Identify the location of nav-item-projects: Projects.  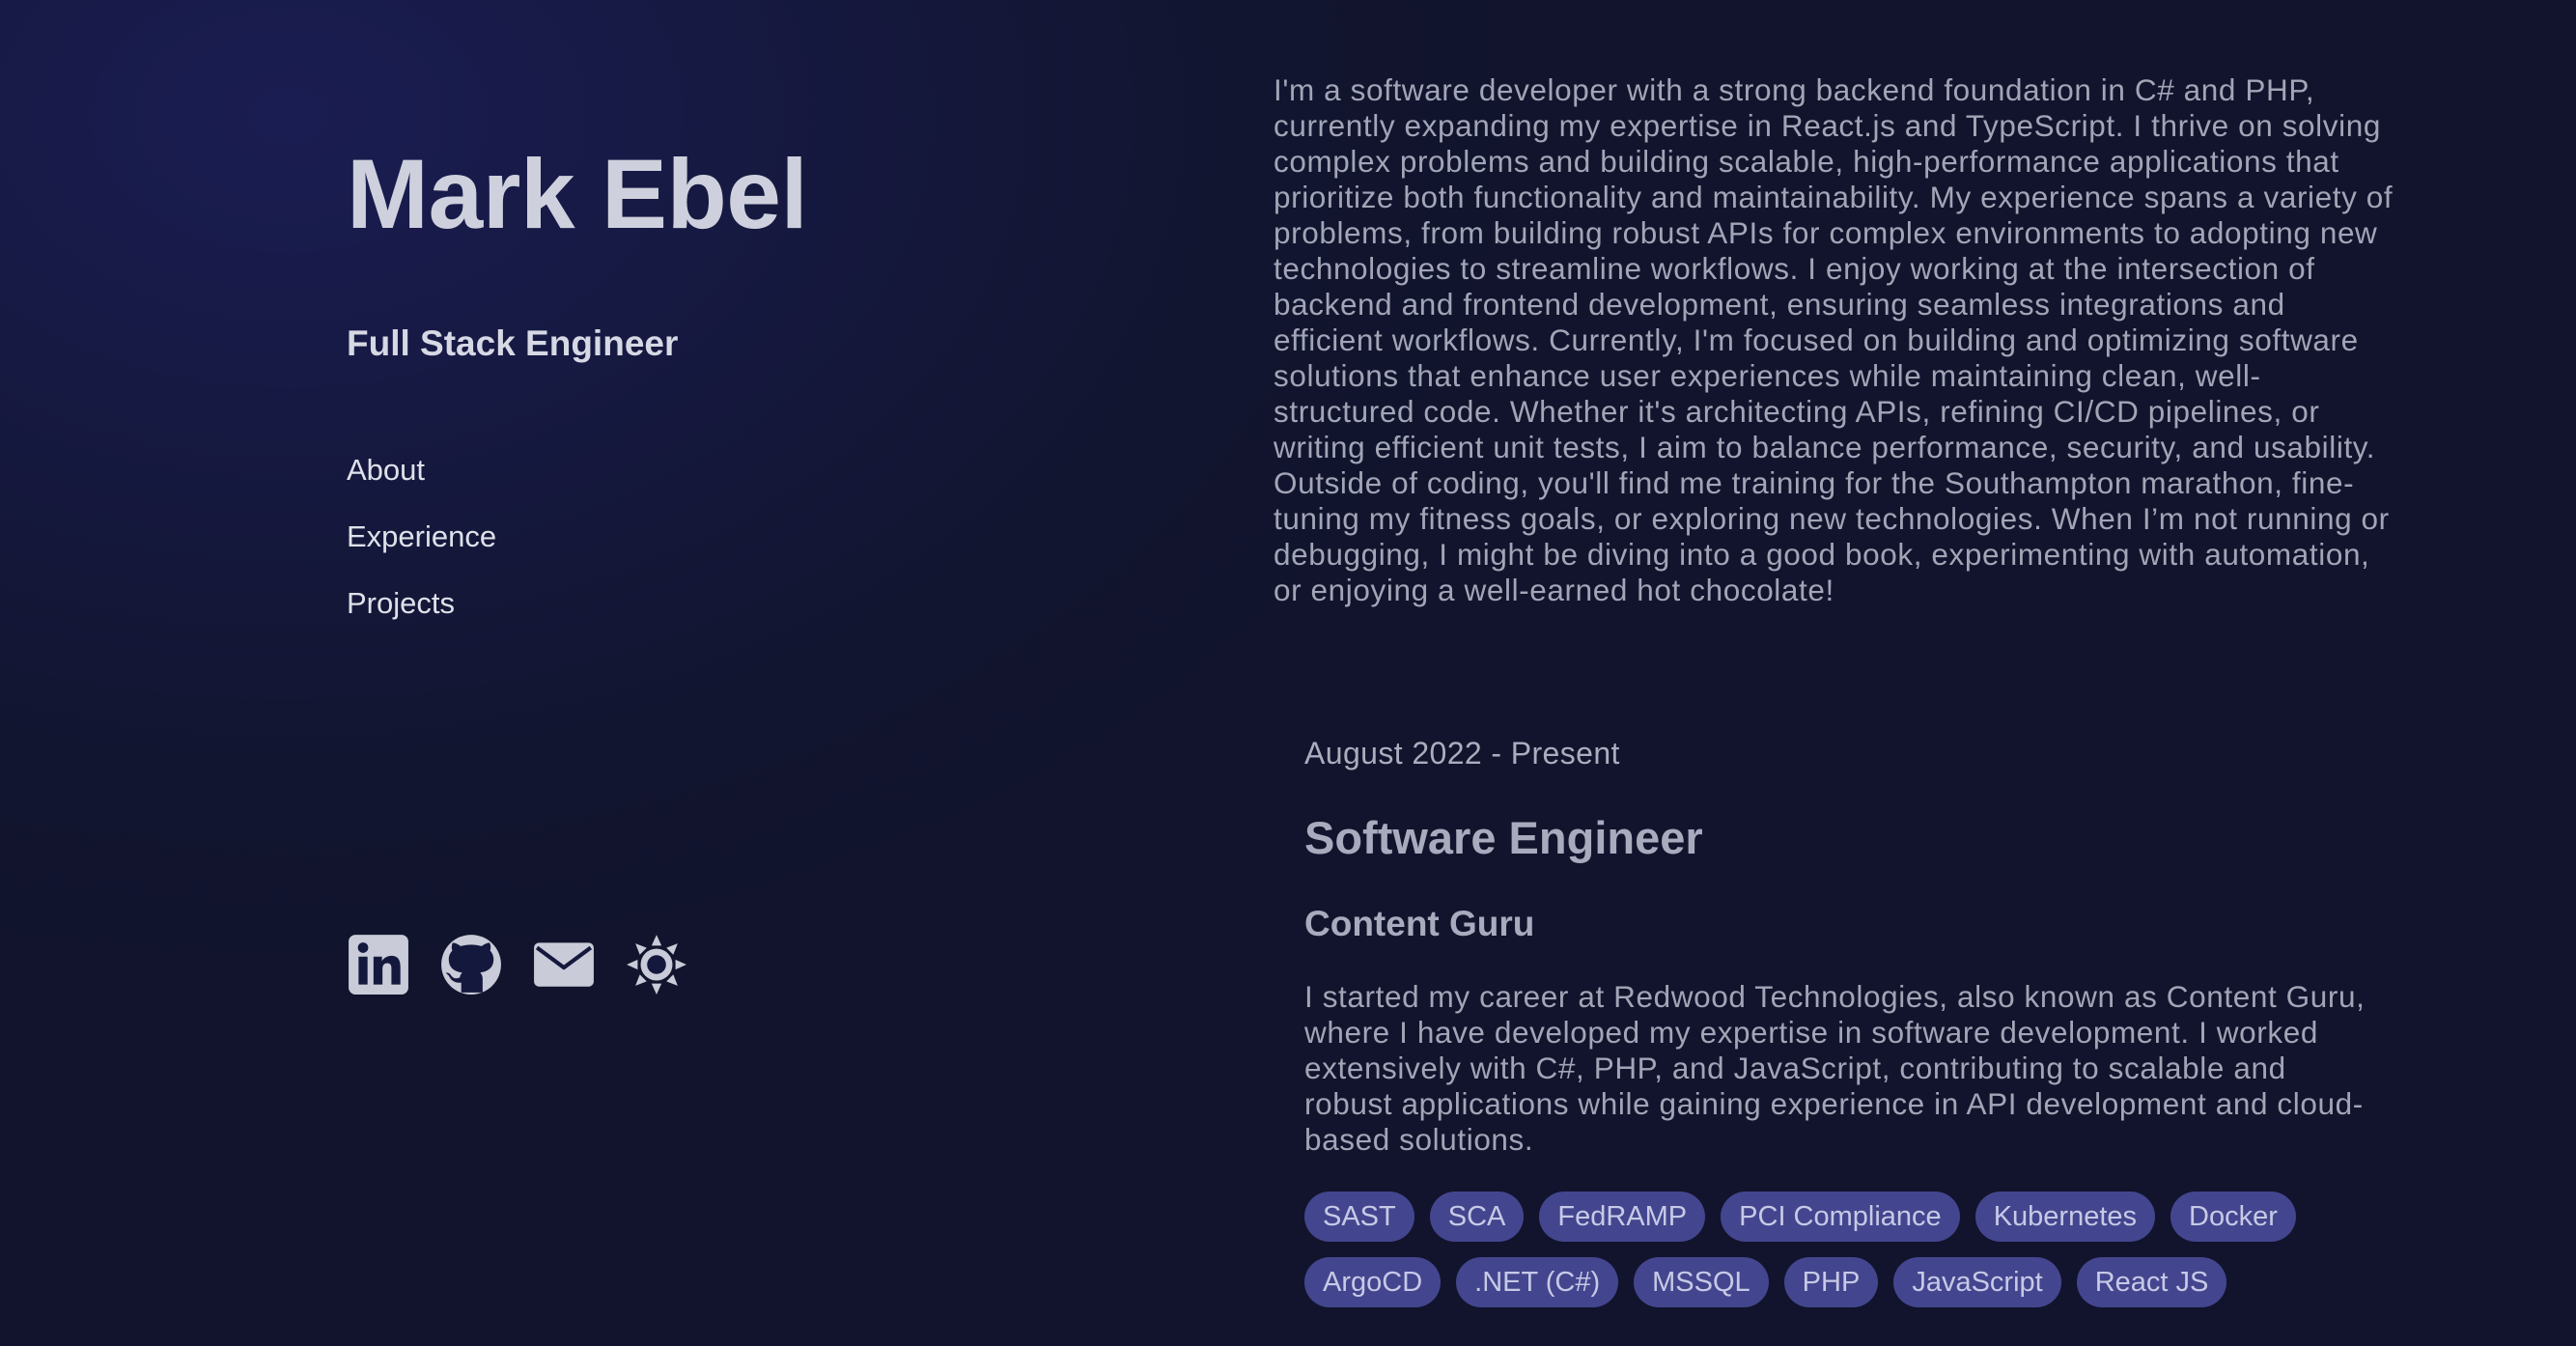
(422, 617).